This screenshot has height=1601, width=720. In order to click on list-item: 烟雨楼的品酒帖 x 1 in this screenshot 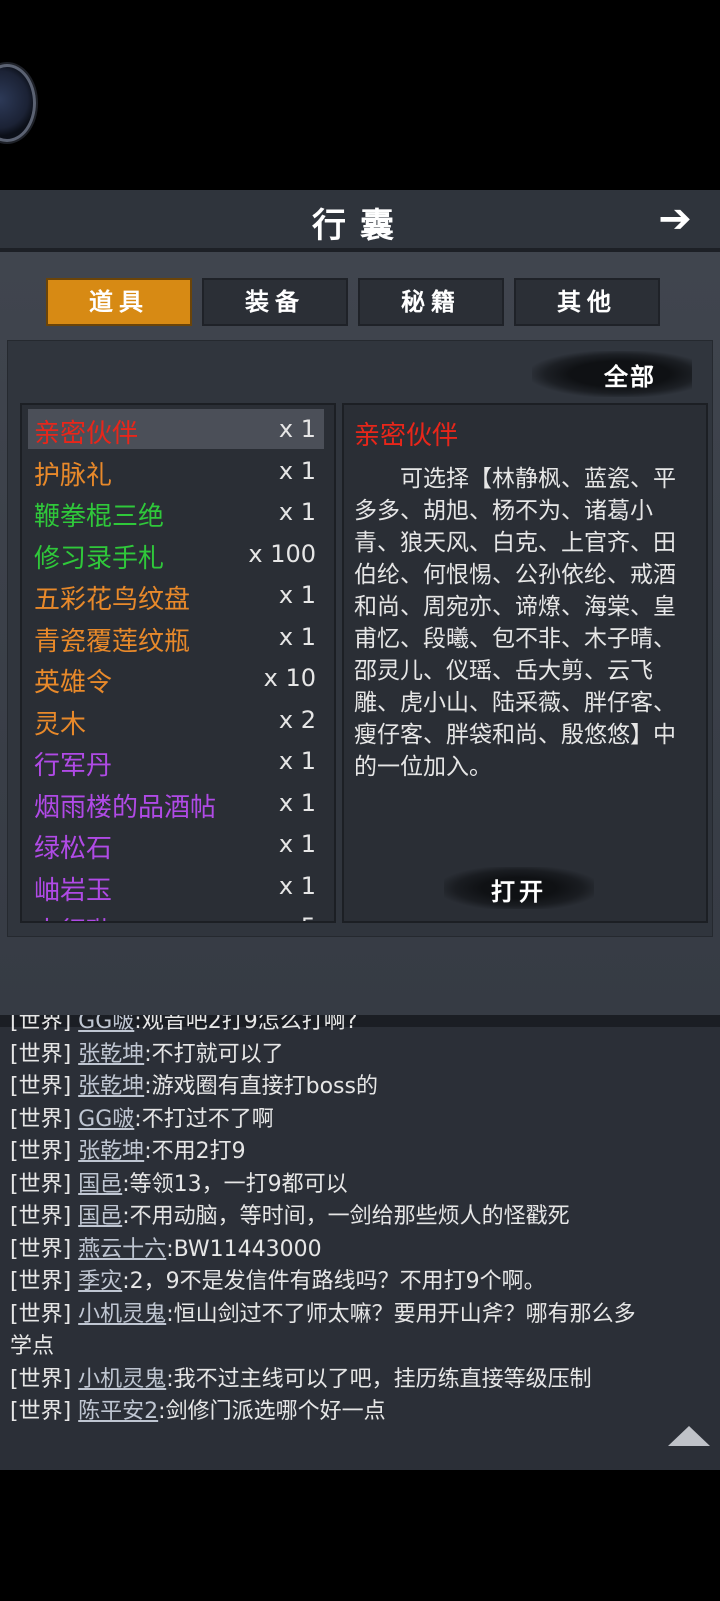, I will do `click(176, 803)`.